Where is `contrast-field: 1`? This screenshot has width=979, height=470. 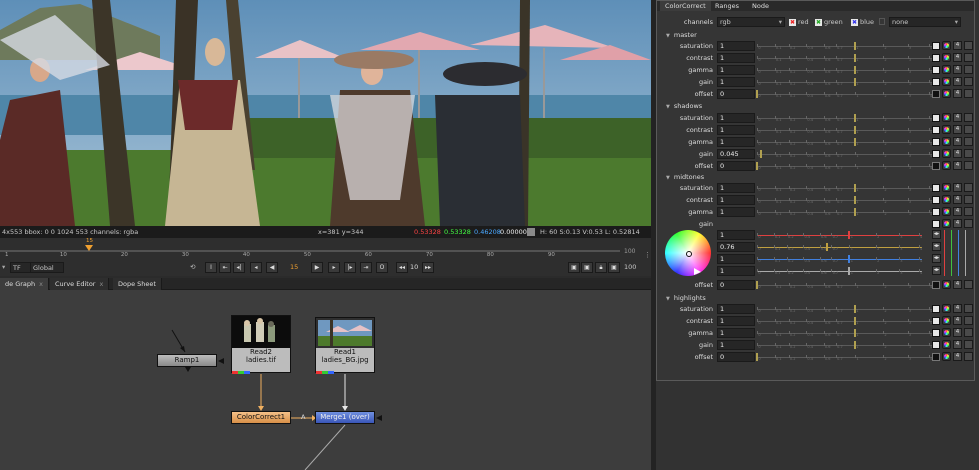
contrast-field: 1 is located at coordinates (736, 58).